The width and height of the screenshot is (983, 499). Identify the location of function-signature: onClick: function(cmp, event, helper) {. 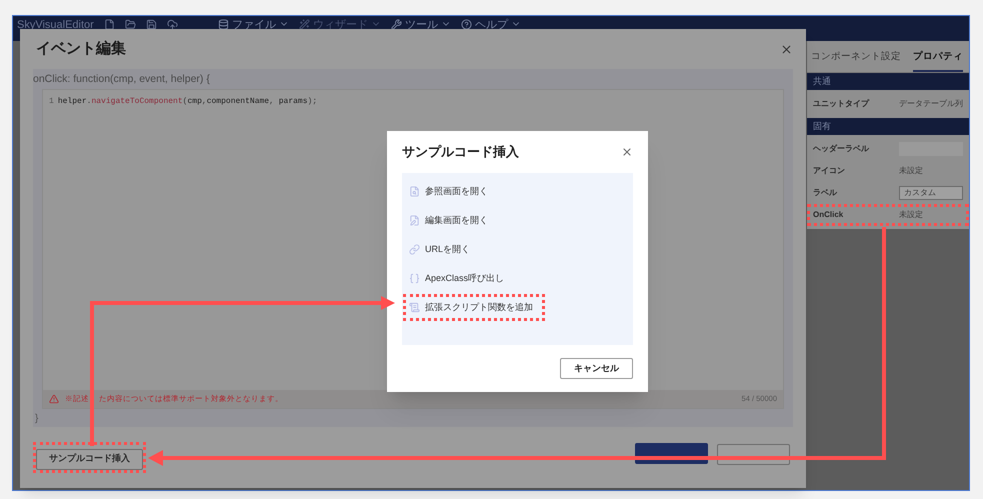
(122, 79).